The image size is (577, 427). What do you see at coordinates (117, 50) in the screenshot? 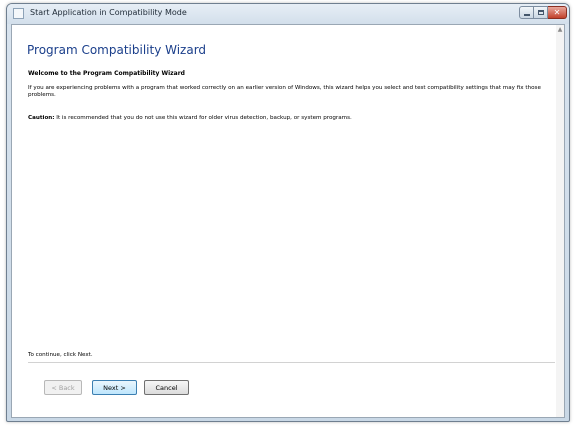
I see `wizard-heading: Program Compatibility Wizard` at bounding box center [117, 50].